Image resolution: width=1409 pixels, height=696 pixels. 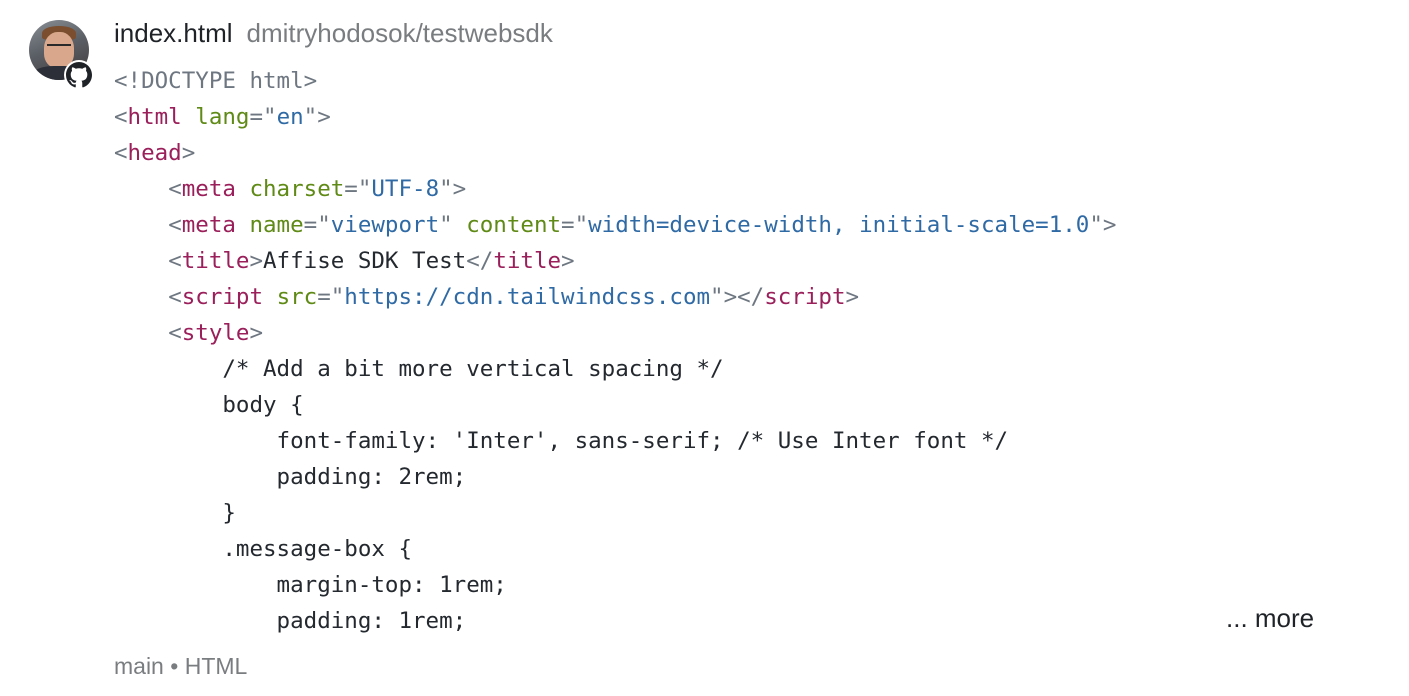 I want to click on code-token-attr: src, so click(x=297, y=297).